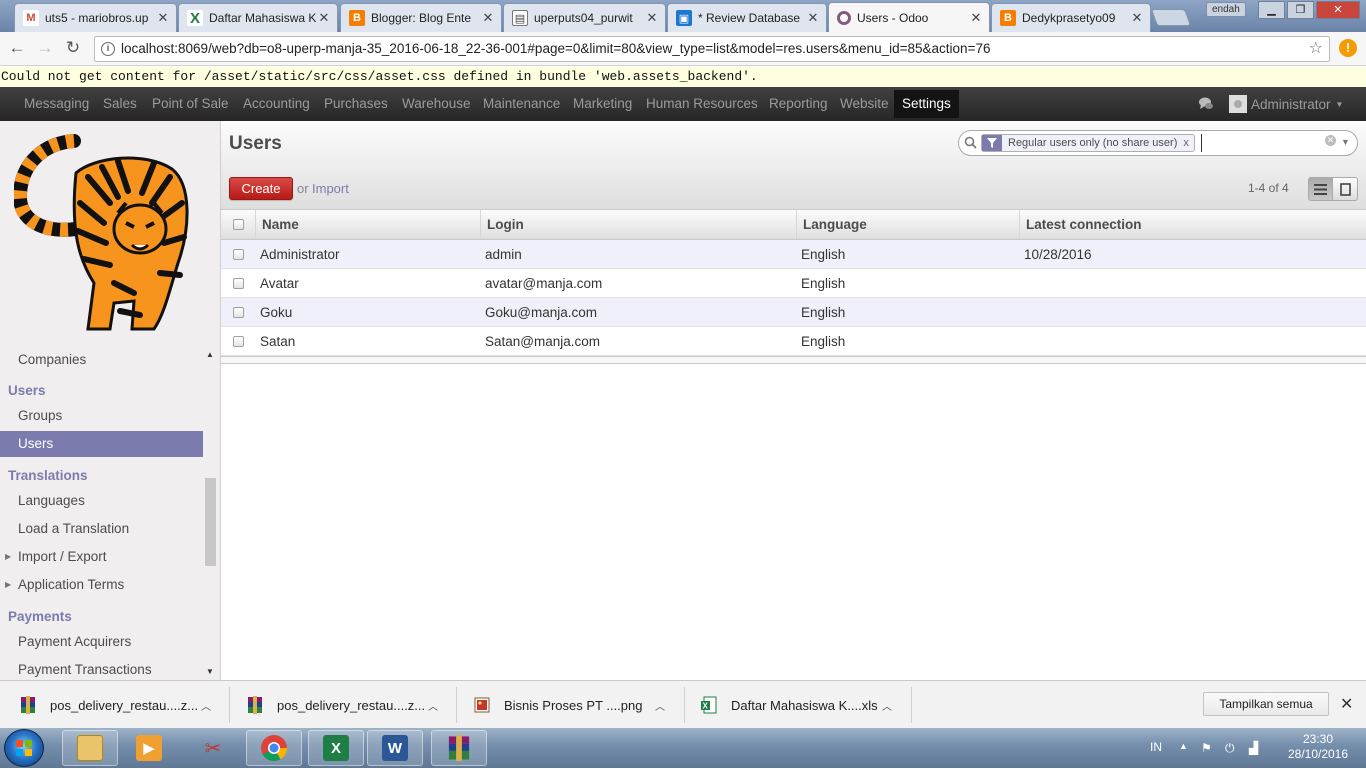 The image size is (1366, 769). Describe the element at coordinates (210, 515) in the screenshot. I see `sidebar-scrollbar: ▲ ▼` at that location.